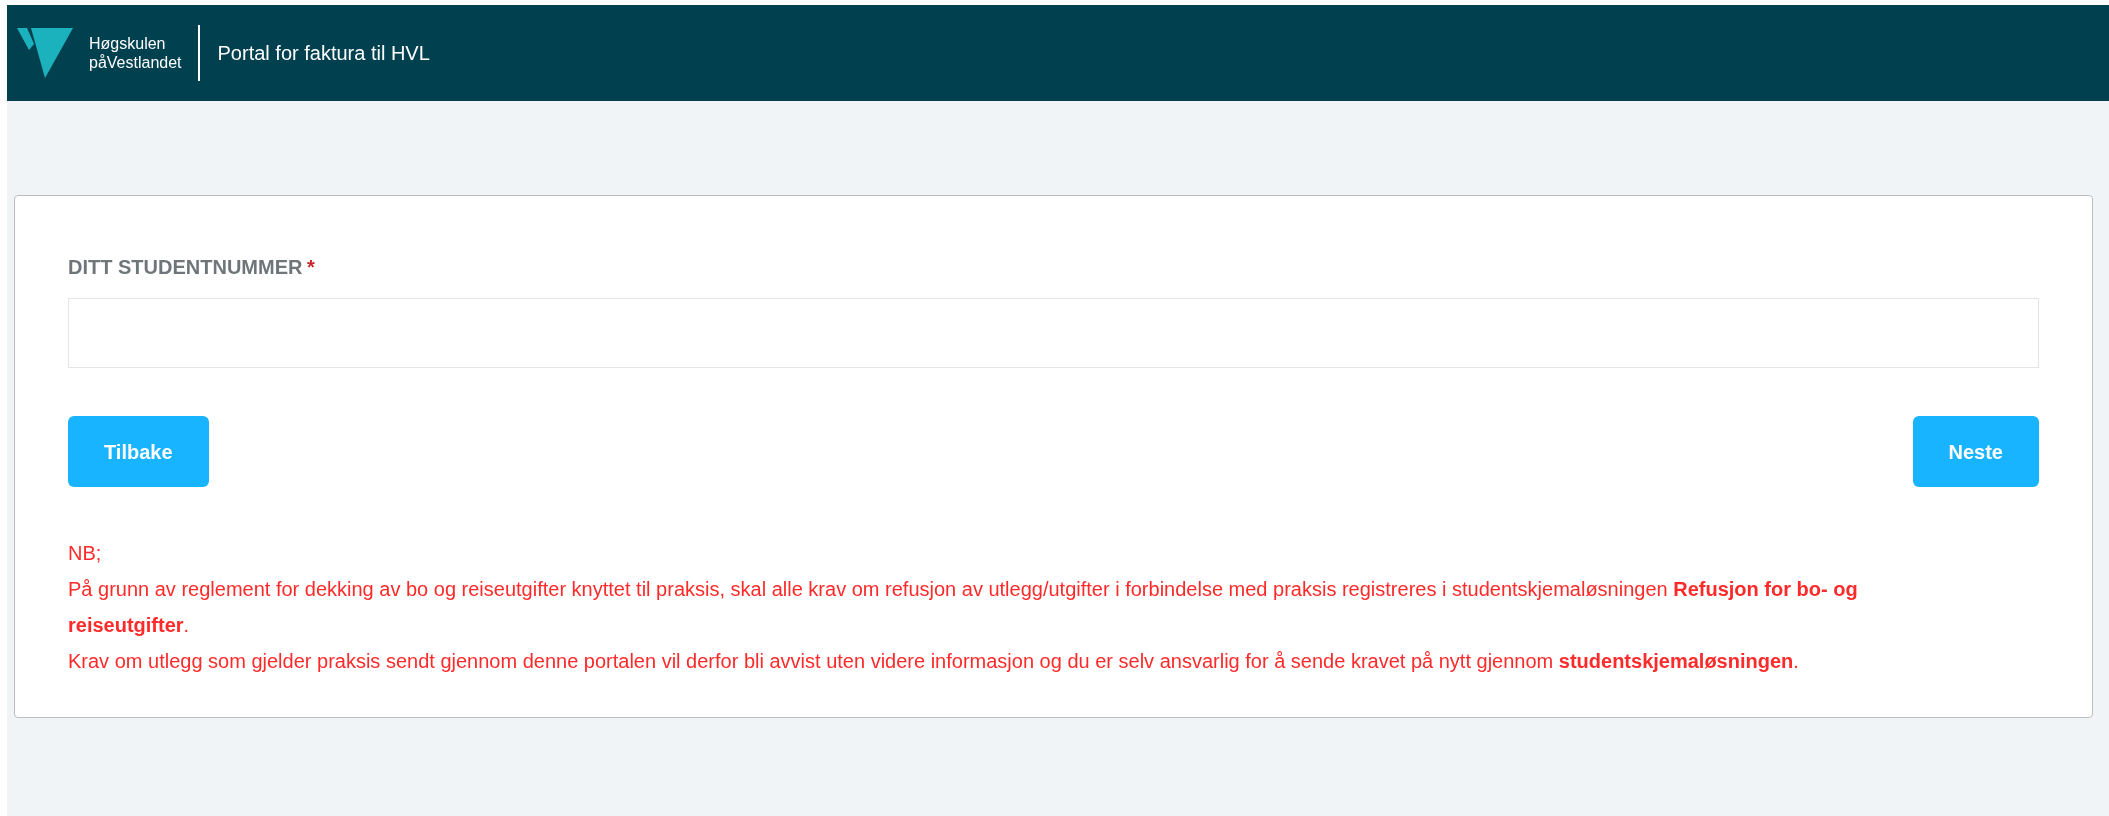  Describe the element at coordinates (135, 62) in the screenshot. I see `logo-text: påVestlandet` at that location.